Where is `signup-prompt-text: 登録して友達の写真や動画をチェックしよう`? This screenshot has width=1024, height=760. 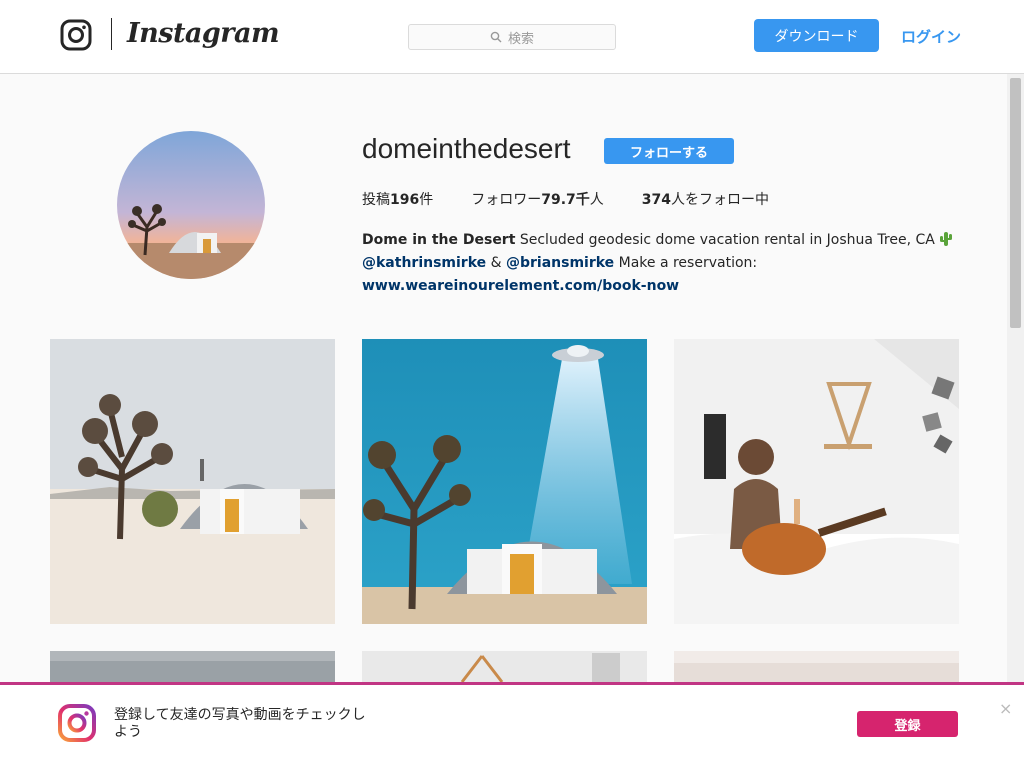 signup-prompt-text: 登録して友達の写真や動画をチェックしよう is located at coordinates (240, 723).